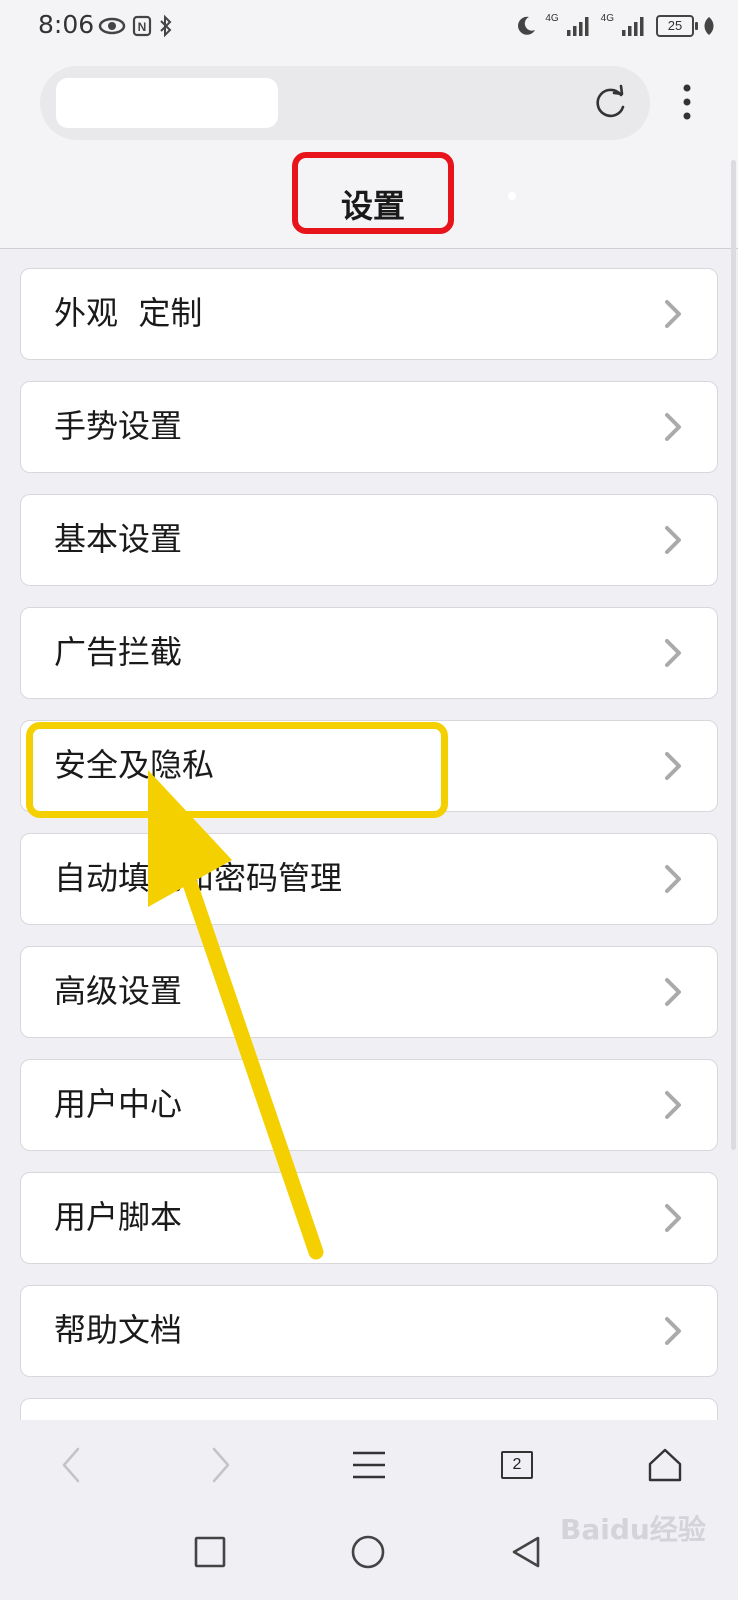  What do you see at coordinates (369, 26) in the screenshot?
I see `status-bar: 8:06 N 4G 4G 25` at bounding box center [369, 26].